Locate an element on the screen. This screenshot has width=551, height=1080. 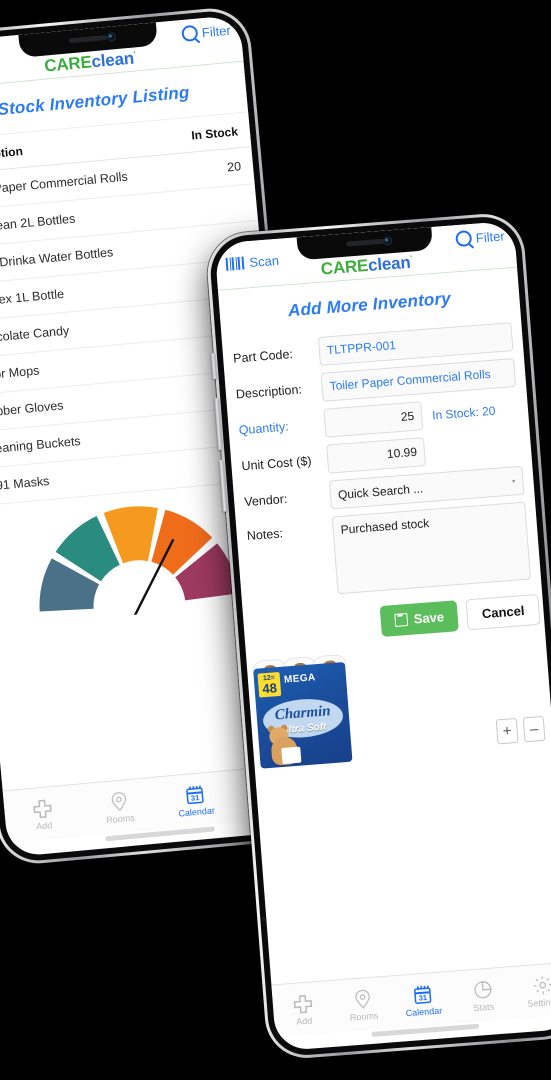
row-in-stock: 20 is located at coordinates (234, 167).